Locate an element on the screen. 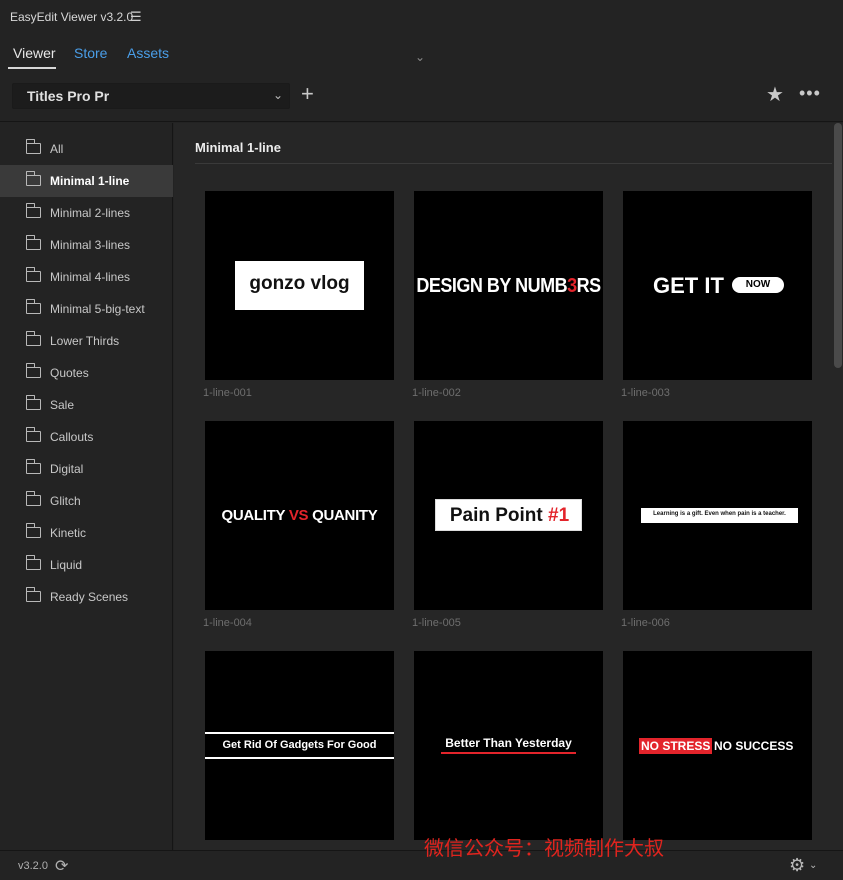 This screenshot has width=843, height=880. template-card-1-line-005: Pain Point #1 is located at coordinates (508, 515).